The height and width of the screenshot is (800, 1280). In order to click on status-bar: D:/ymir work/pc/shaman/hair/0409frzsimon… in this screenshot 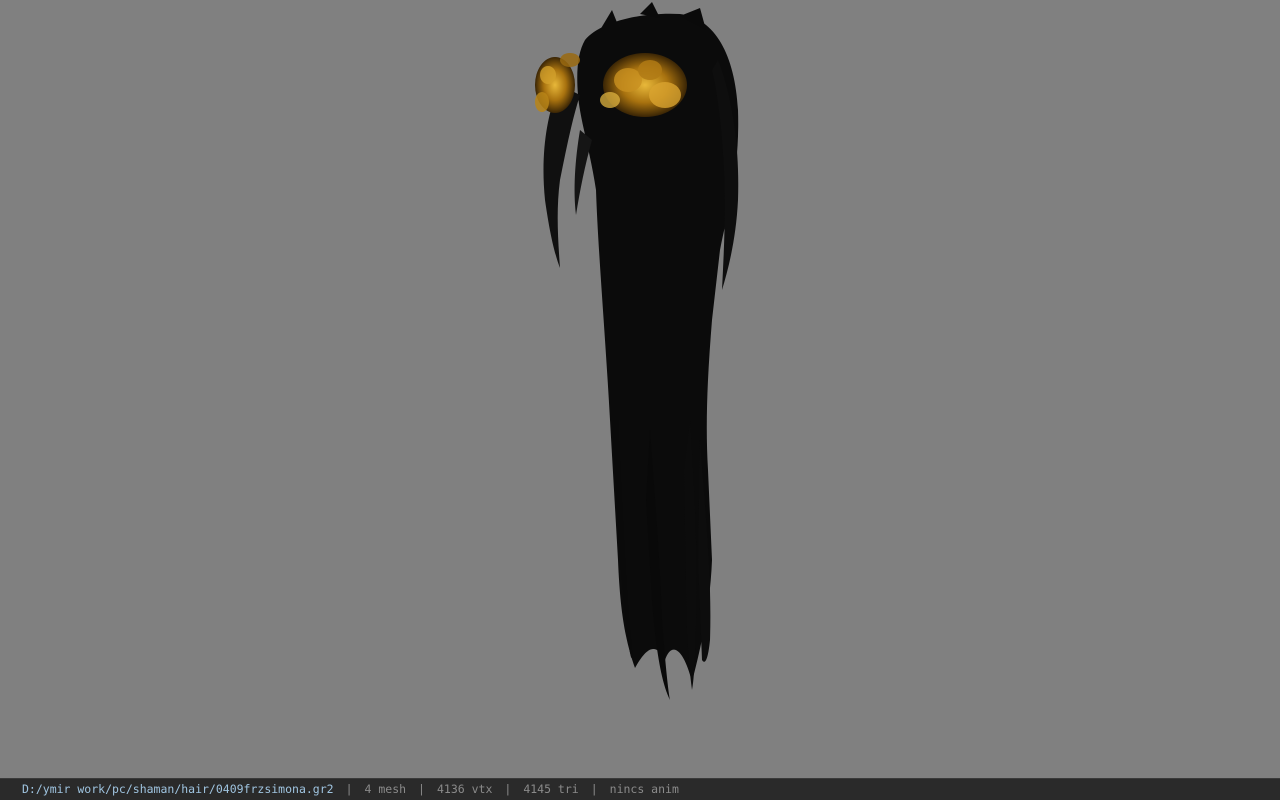, I will do `click(640, 789)`.